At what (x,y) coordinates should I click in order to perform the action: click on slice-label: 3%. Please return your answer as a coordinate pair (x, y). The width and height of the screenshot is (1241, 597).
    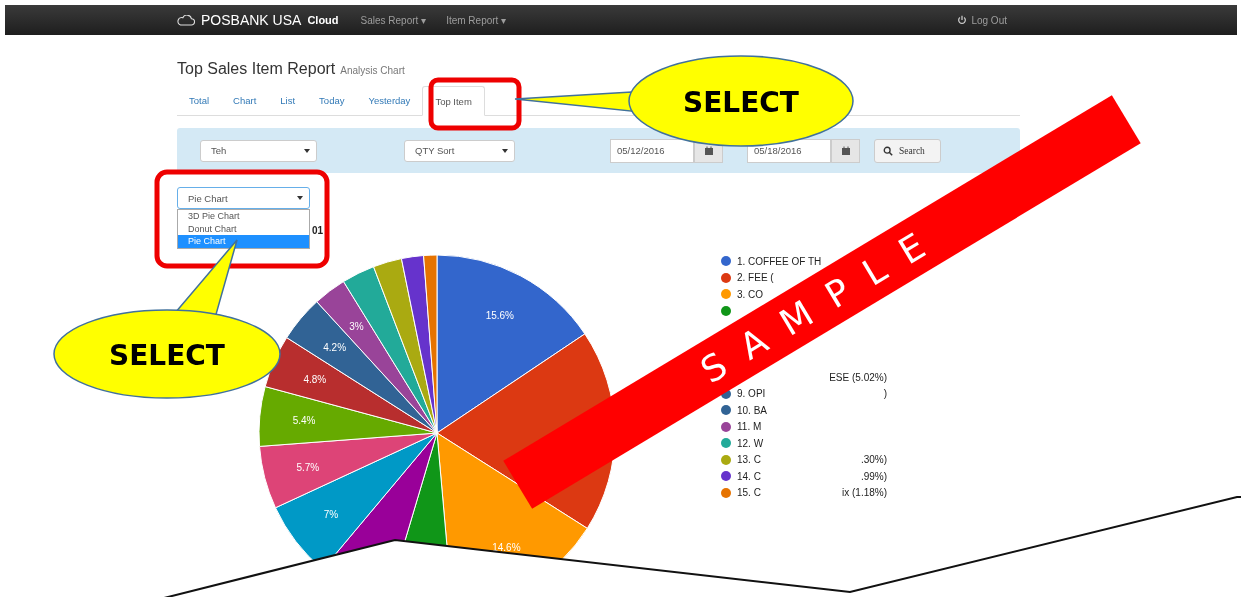
    Looking at the image, I should click on (356, 327).